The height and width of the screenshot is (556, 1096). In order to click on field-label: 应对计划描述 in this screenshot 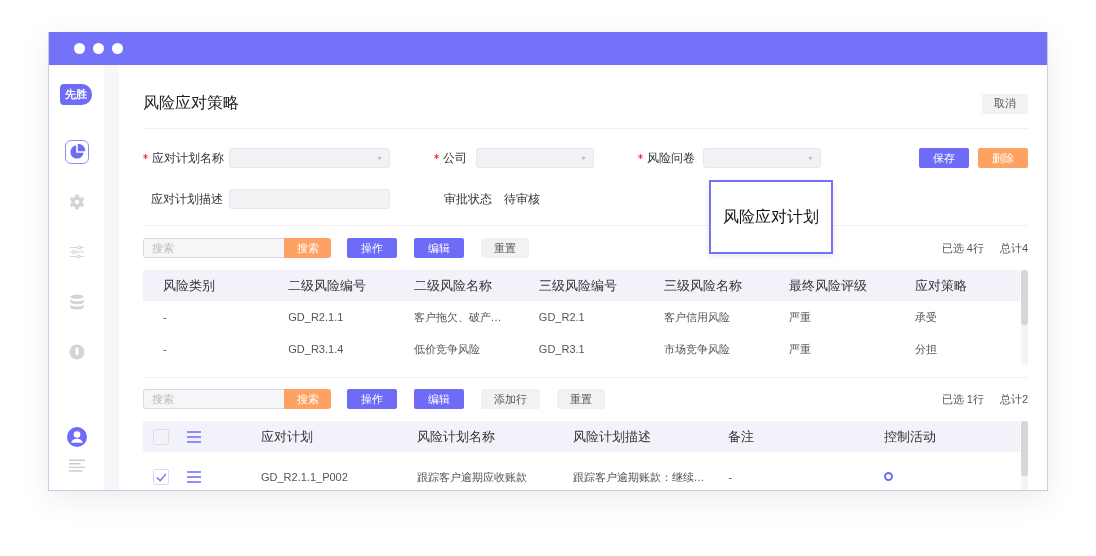, I will do `click(187, 198)`.